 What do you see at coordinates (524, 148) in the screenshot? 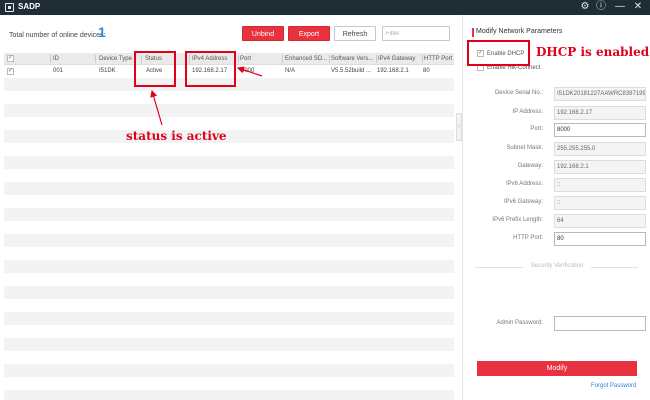
I see `subnet-mask-label: Subnet Mask:` at bounding box center [524, 148].